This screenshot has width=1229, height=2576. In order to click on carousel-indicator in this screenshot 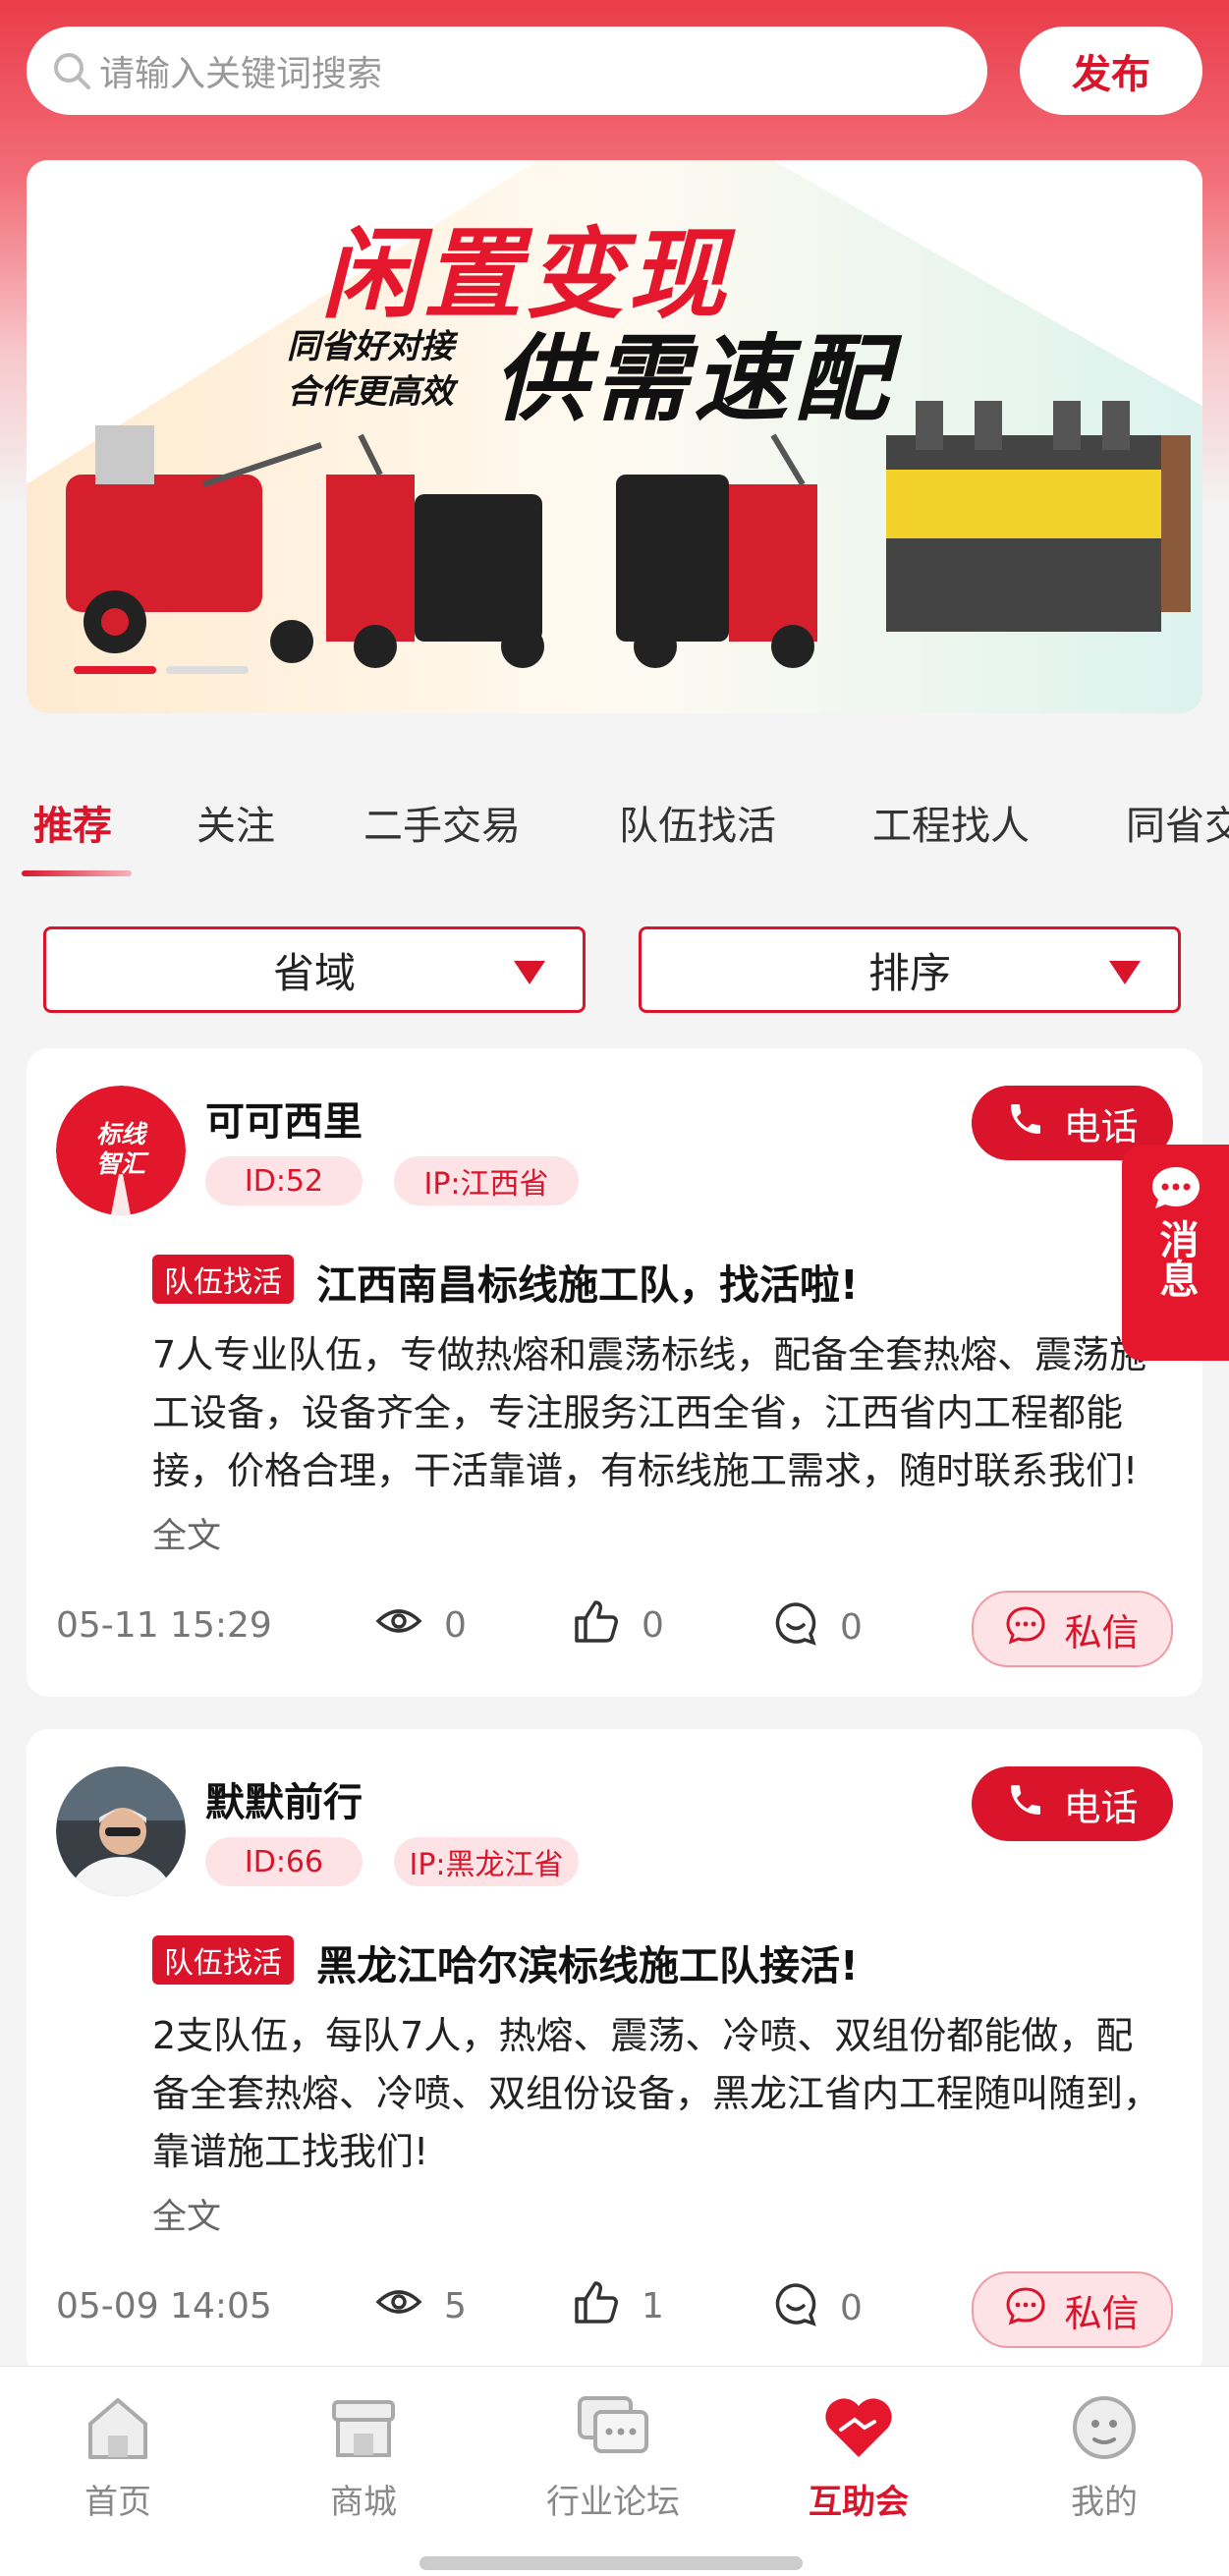, I will do `click(161, 670)`.